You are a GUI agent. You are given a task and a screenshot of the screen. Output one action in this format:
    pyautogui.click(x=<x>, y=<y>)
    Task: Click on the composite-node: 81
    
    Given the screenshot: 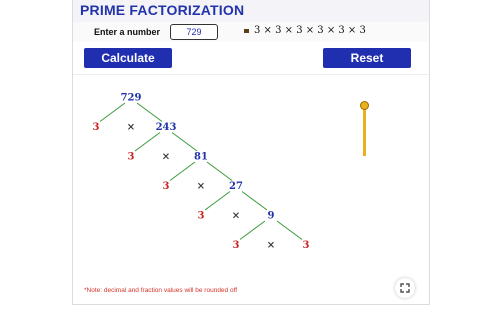 What is the action you would take?
    pyautogui.click(x=201, y=157)
    